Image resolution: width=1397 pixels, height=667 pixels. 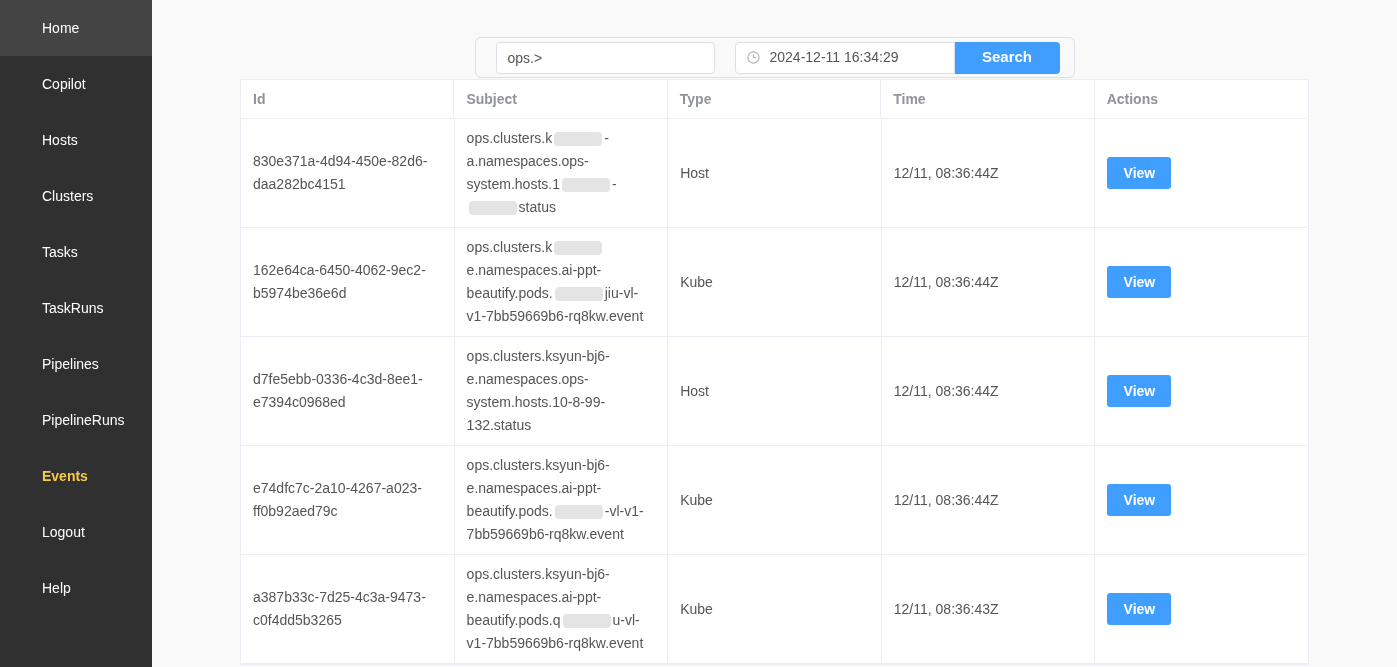 I want to click on table-cell-text: a387b33c-7d25-4c3a-9473-c0f4dd5b3265, so click(x=340, y=609).